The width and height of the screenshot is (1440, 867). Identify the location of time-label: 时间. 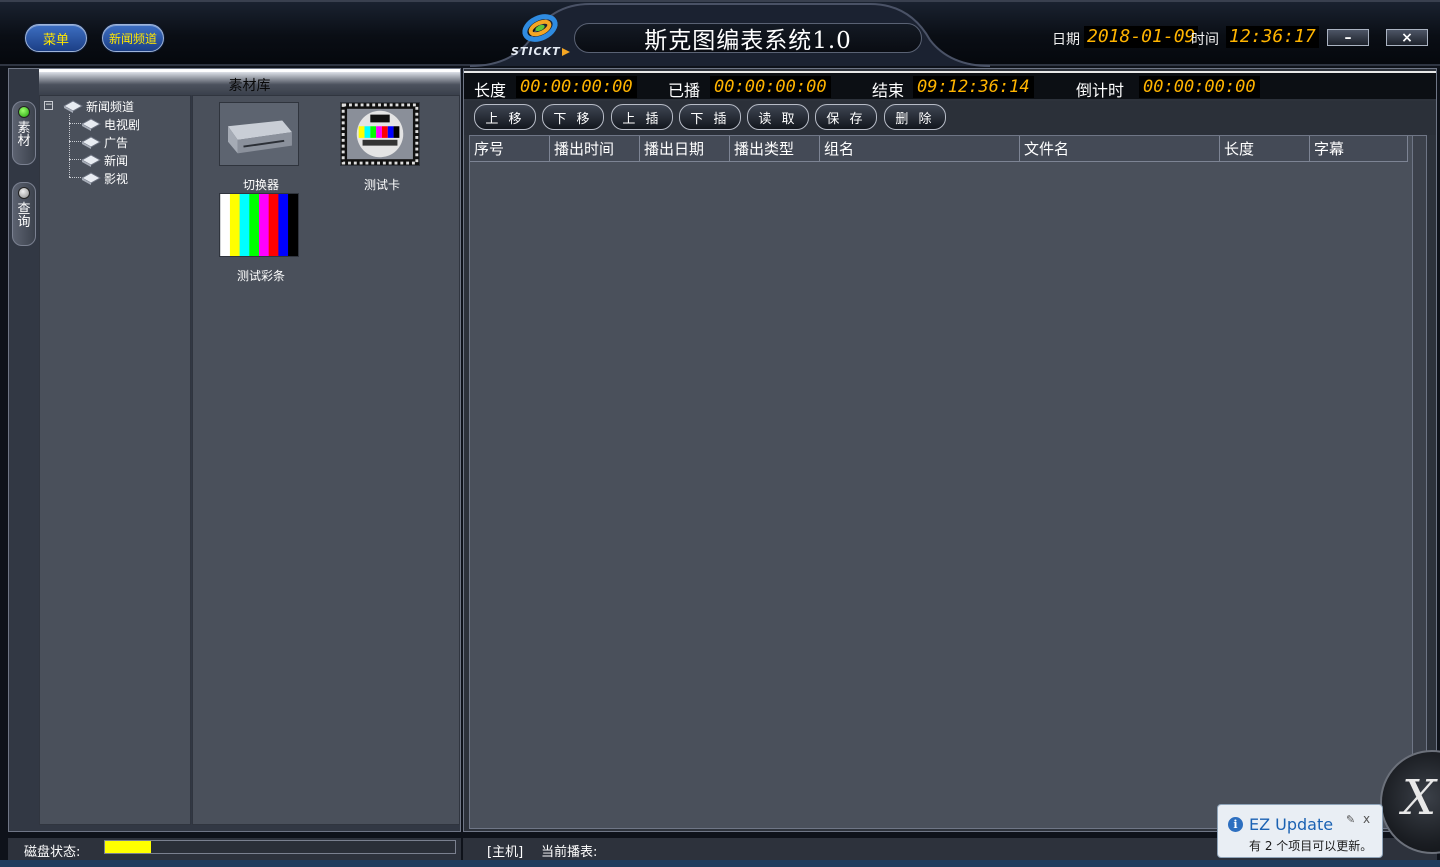
(1205, 40).